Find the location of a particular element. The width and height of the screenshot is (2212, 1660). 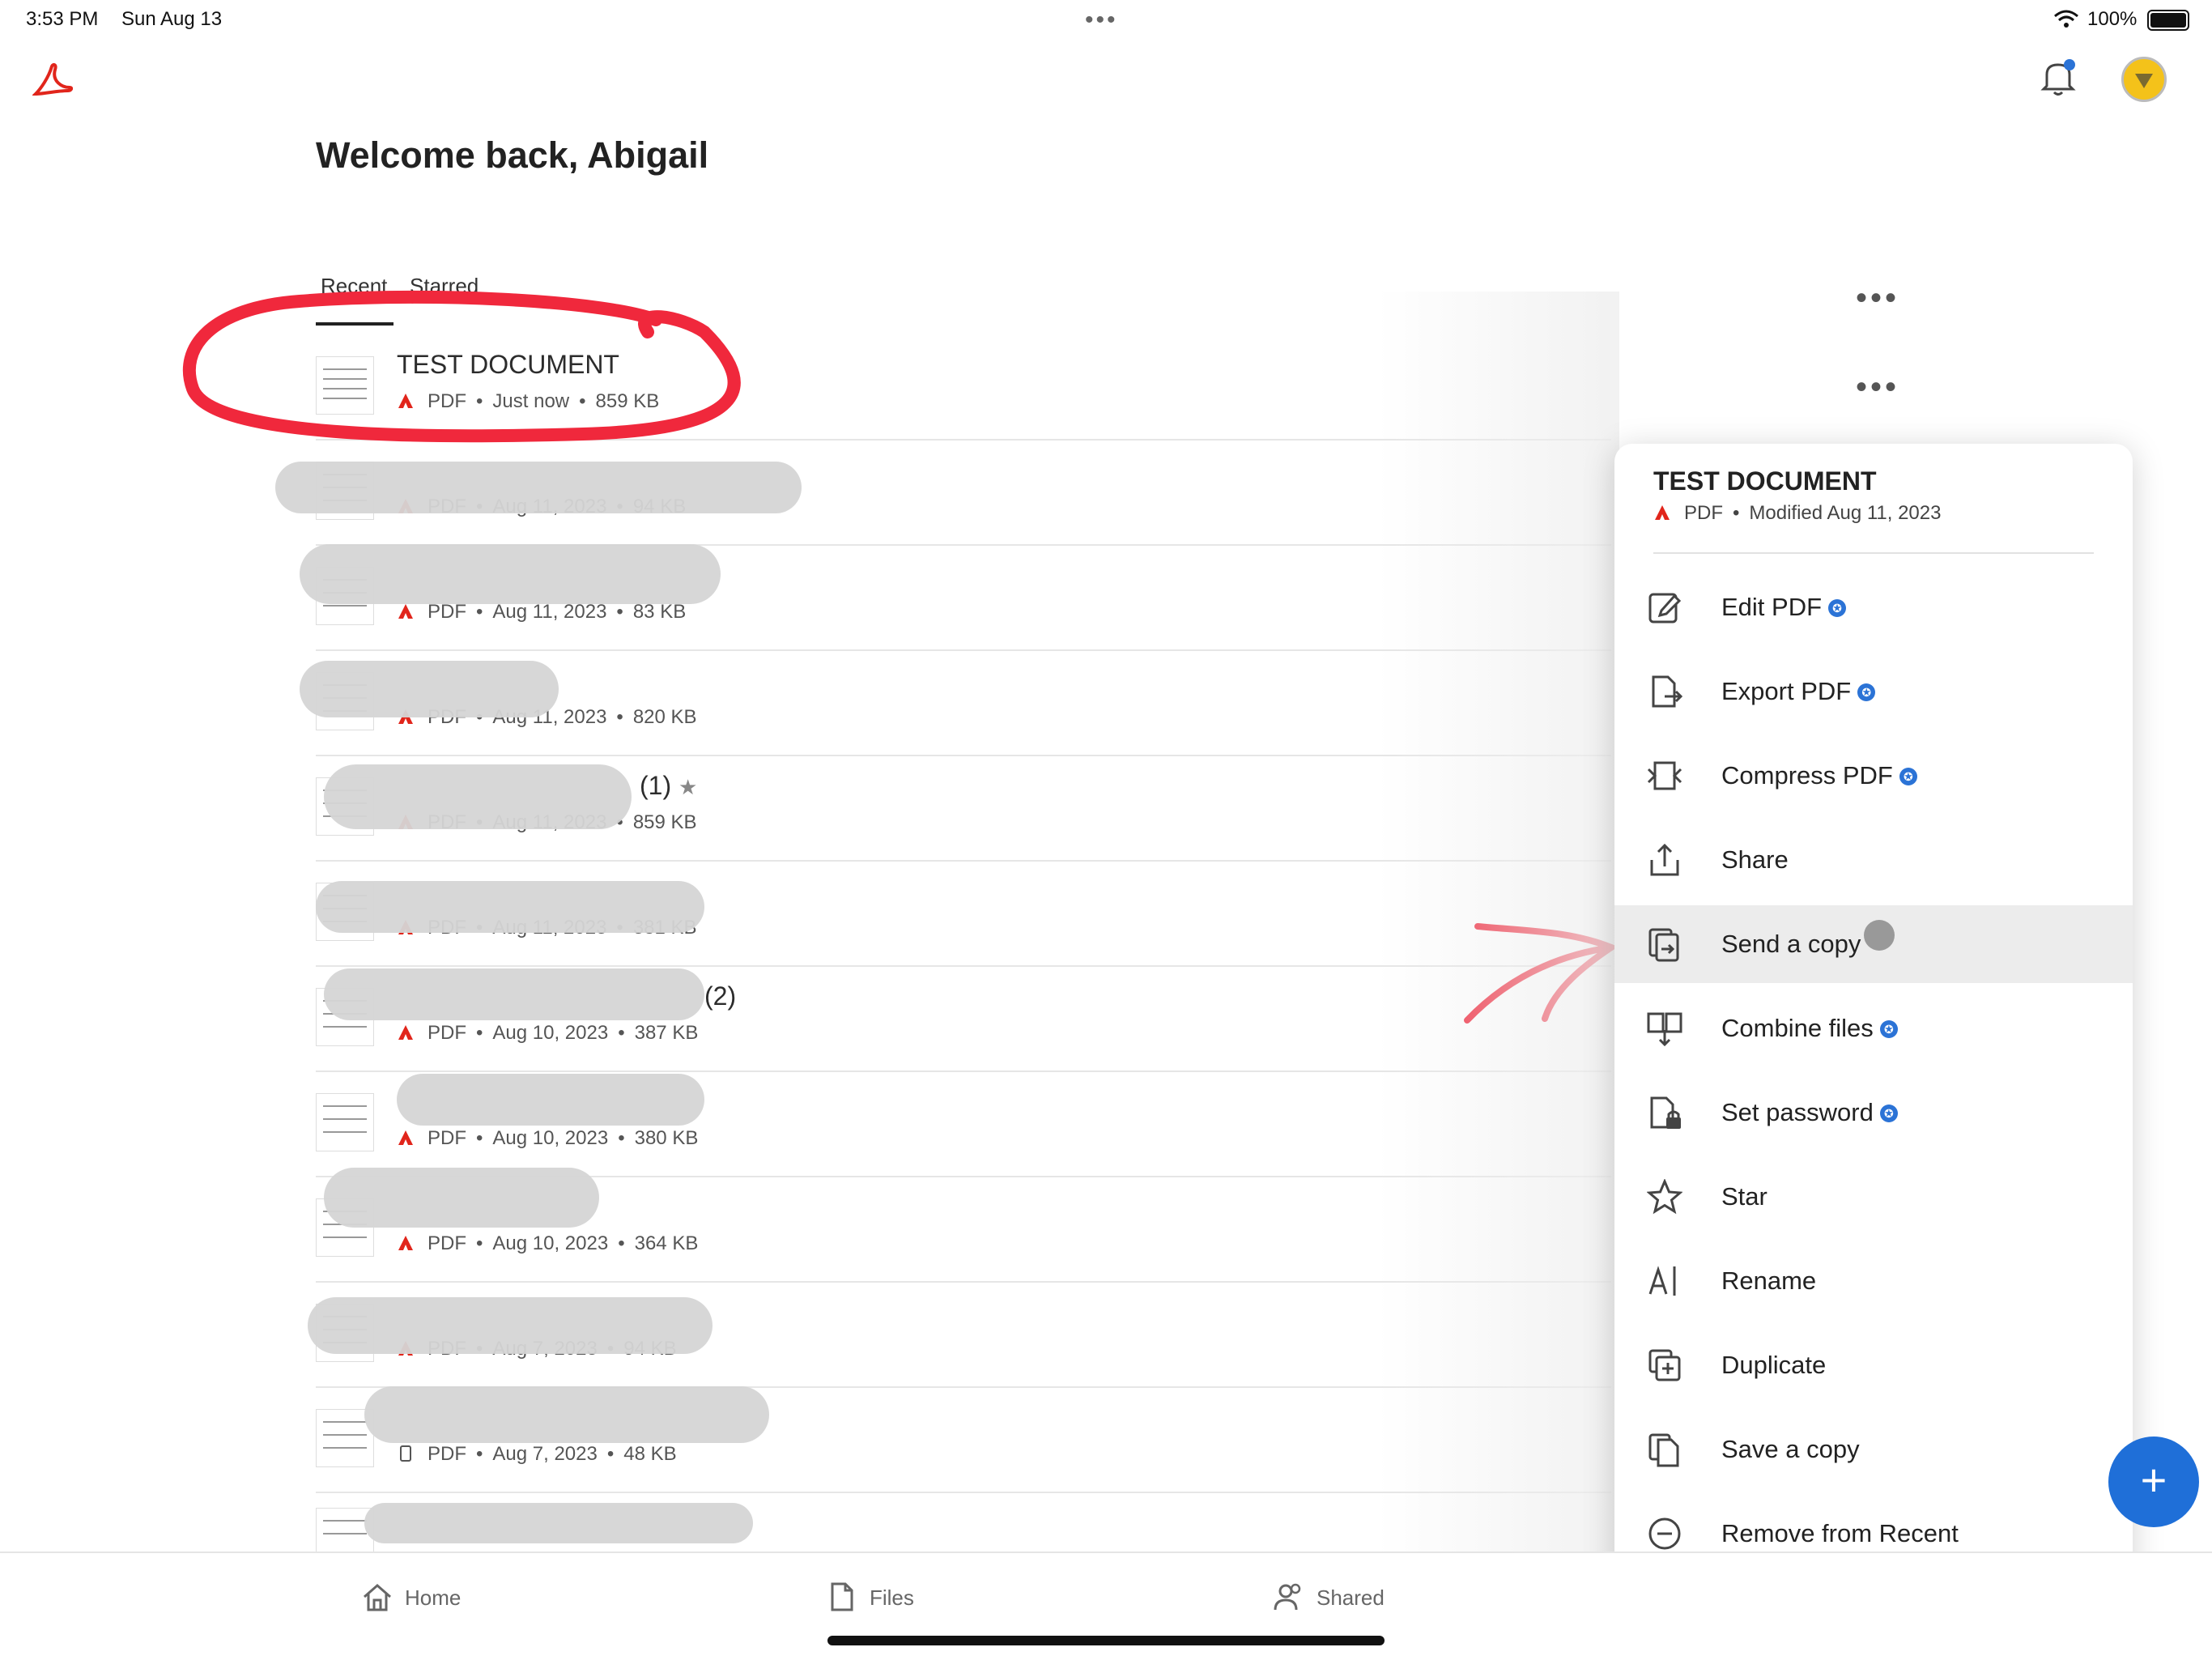

touch-indicator is located at coordinates (1880, 936).